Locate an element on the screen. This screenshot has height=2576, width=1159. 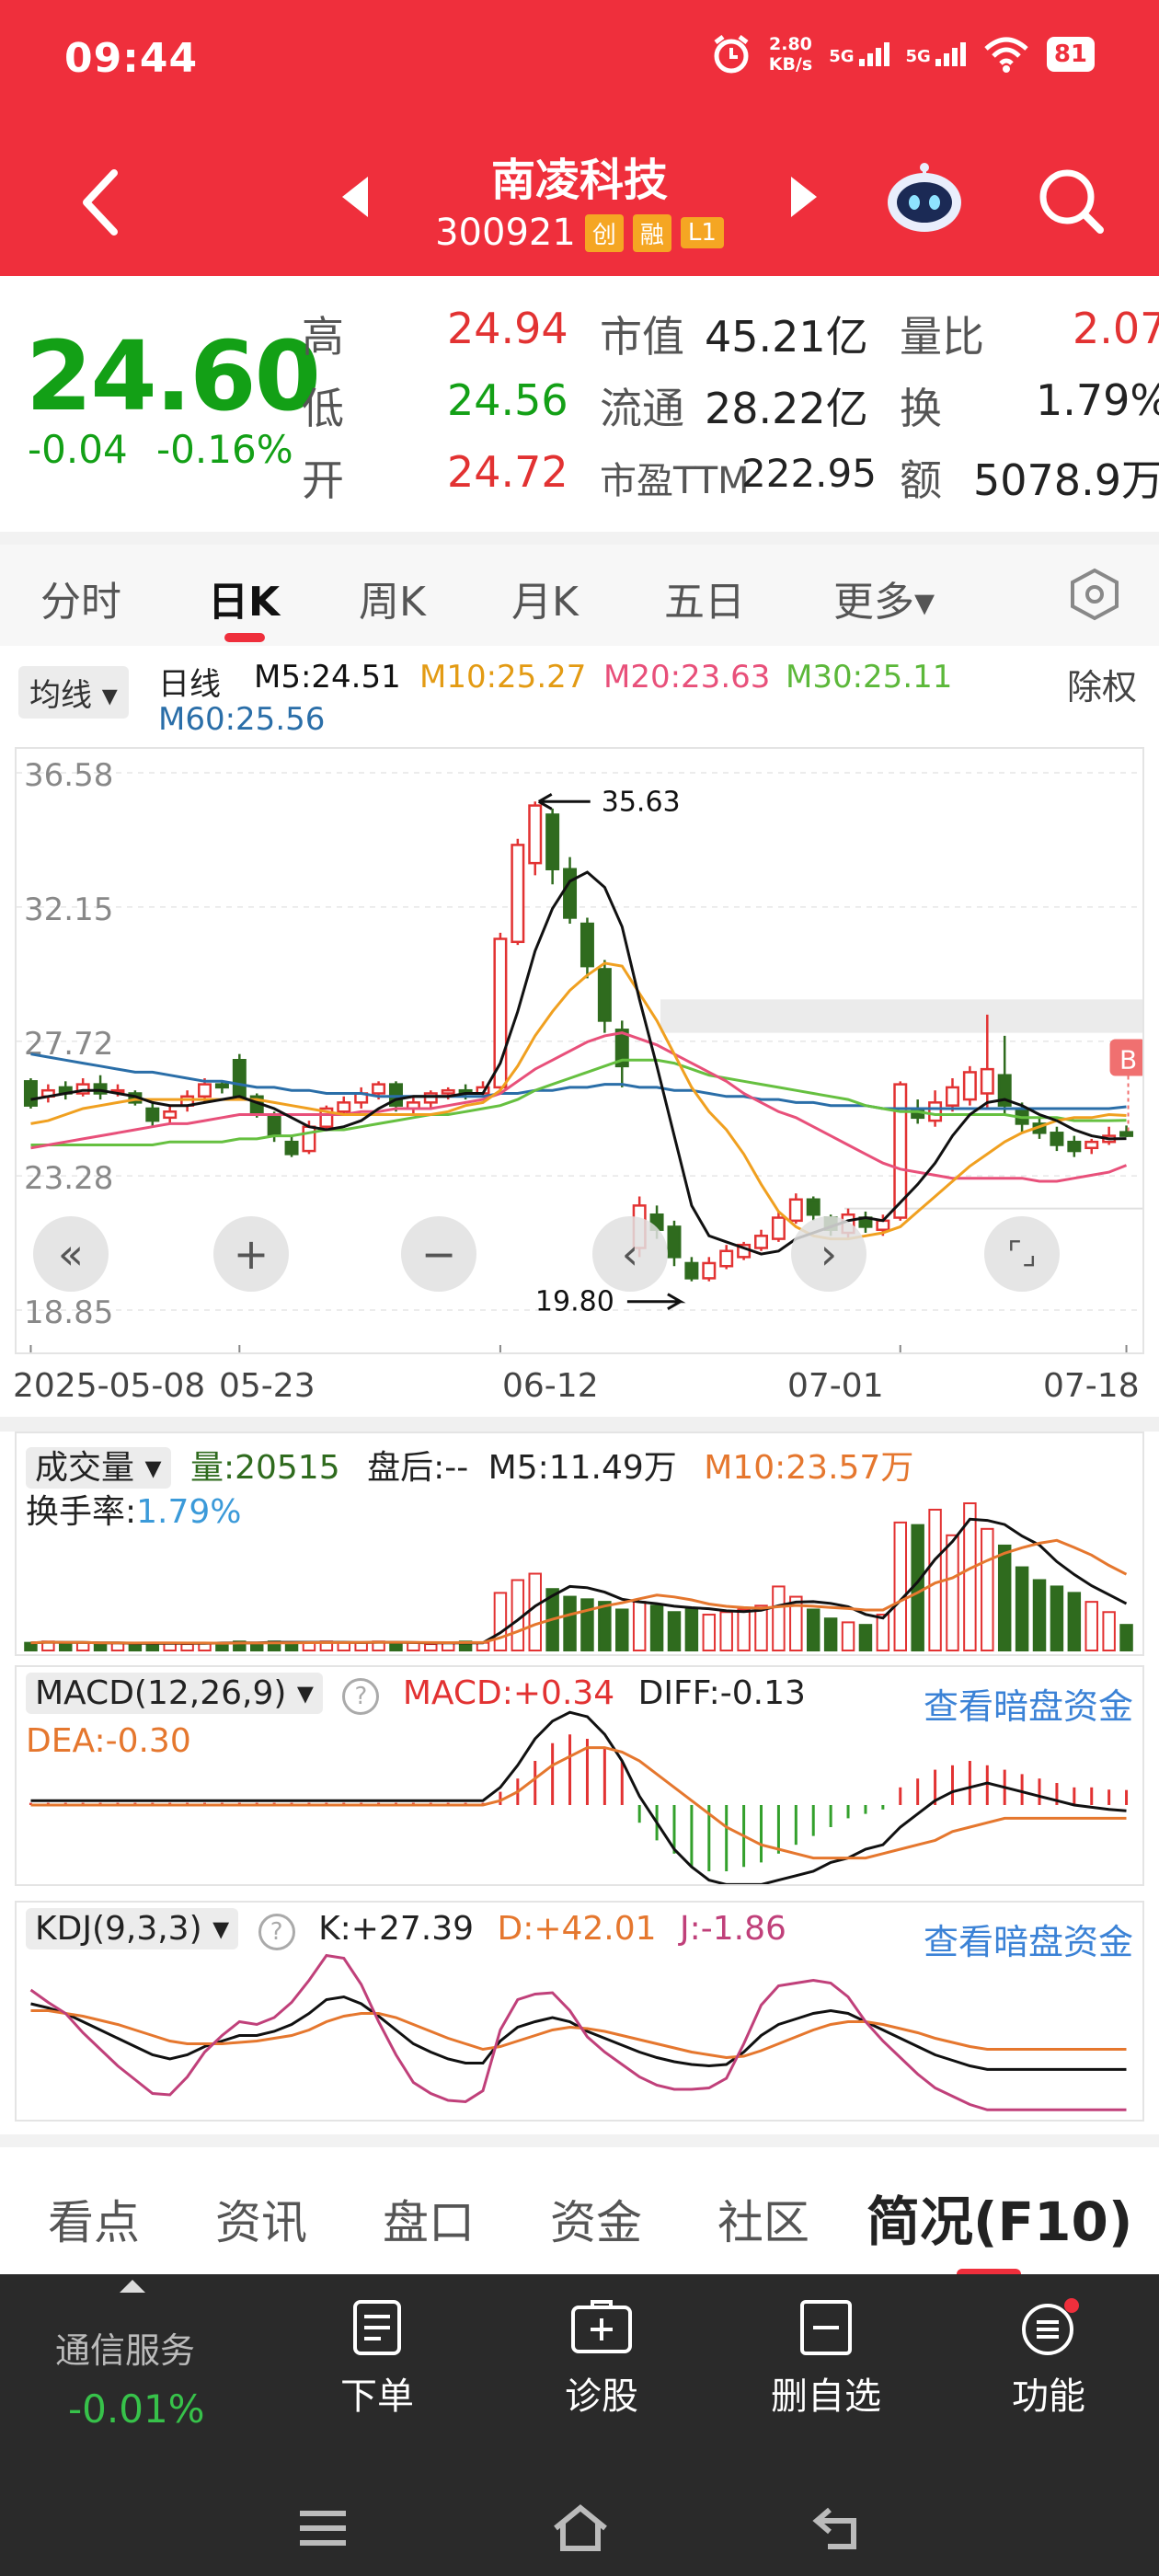
remove-watchlist-button: 删自选 is located at coordinates (826, 2359).